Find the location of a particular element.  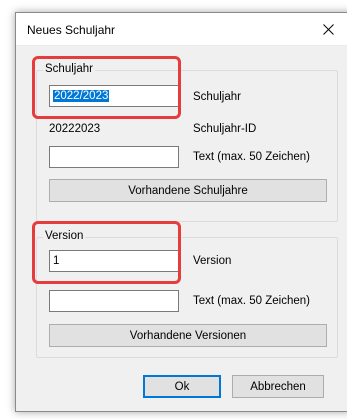

close-button is located at coordinates (326, 29).